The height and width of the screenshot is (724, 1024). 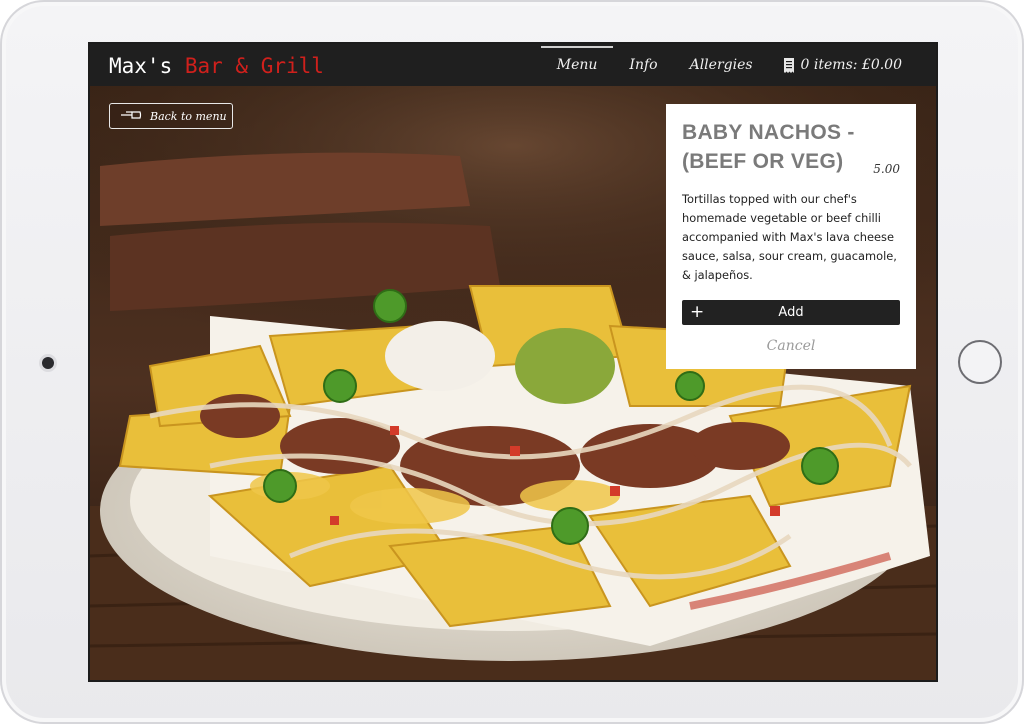 I want to click on receipt-icon, so click(x=789, y=65).